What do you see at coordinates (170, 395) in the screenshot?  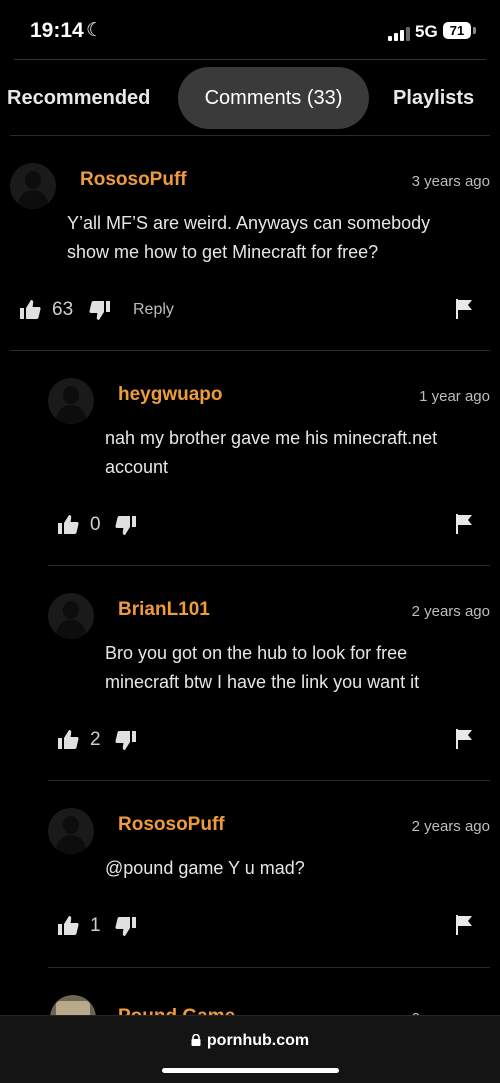 I see `comment-username: heygwuapo` at bounding box center [170, 395].